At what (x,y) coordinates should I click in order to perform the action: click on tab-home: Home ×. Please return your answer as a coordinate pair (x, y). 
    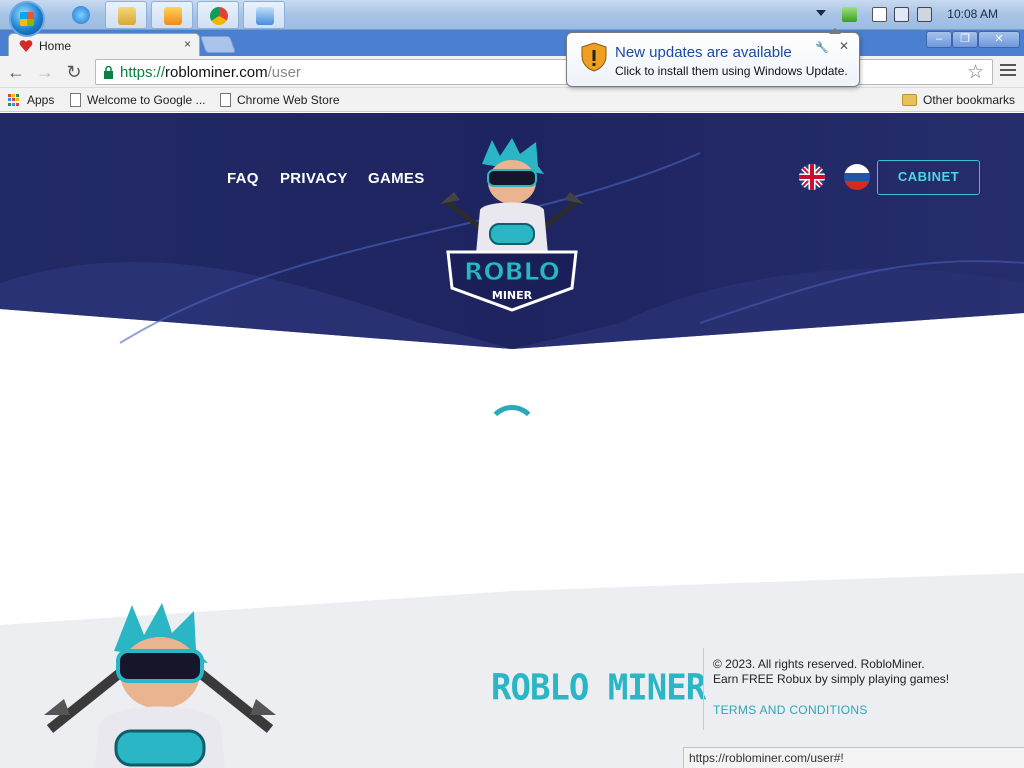
    Looking at the image, I should click on (104, 45).